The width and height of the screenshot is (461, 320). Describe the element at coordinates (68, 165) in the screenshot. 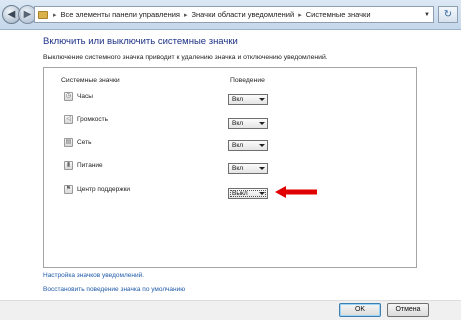

I see `power-icon: ▮` at that location.